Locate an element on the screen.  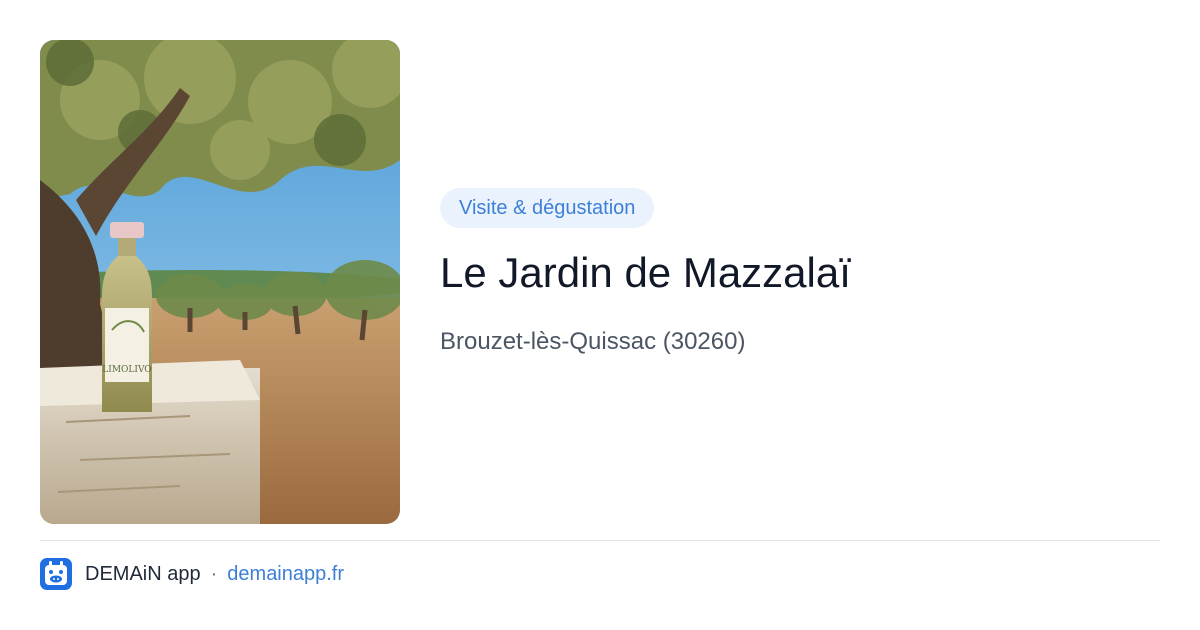
app-url-link: demainapp.fr is located at coordinates (285, 574).